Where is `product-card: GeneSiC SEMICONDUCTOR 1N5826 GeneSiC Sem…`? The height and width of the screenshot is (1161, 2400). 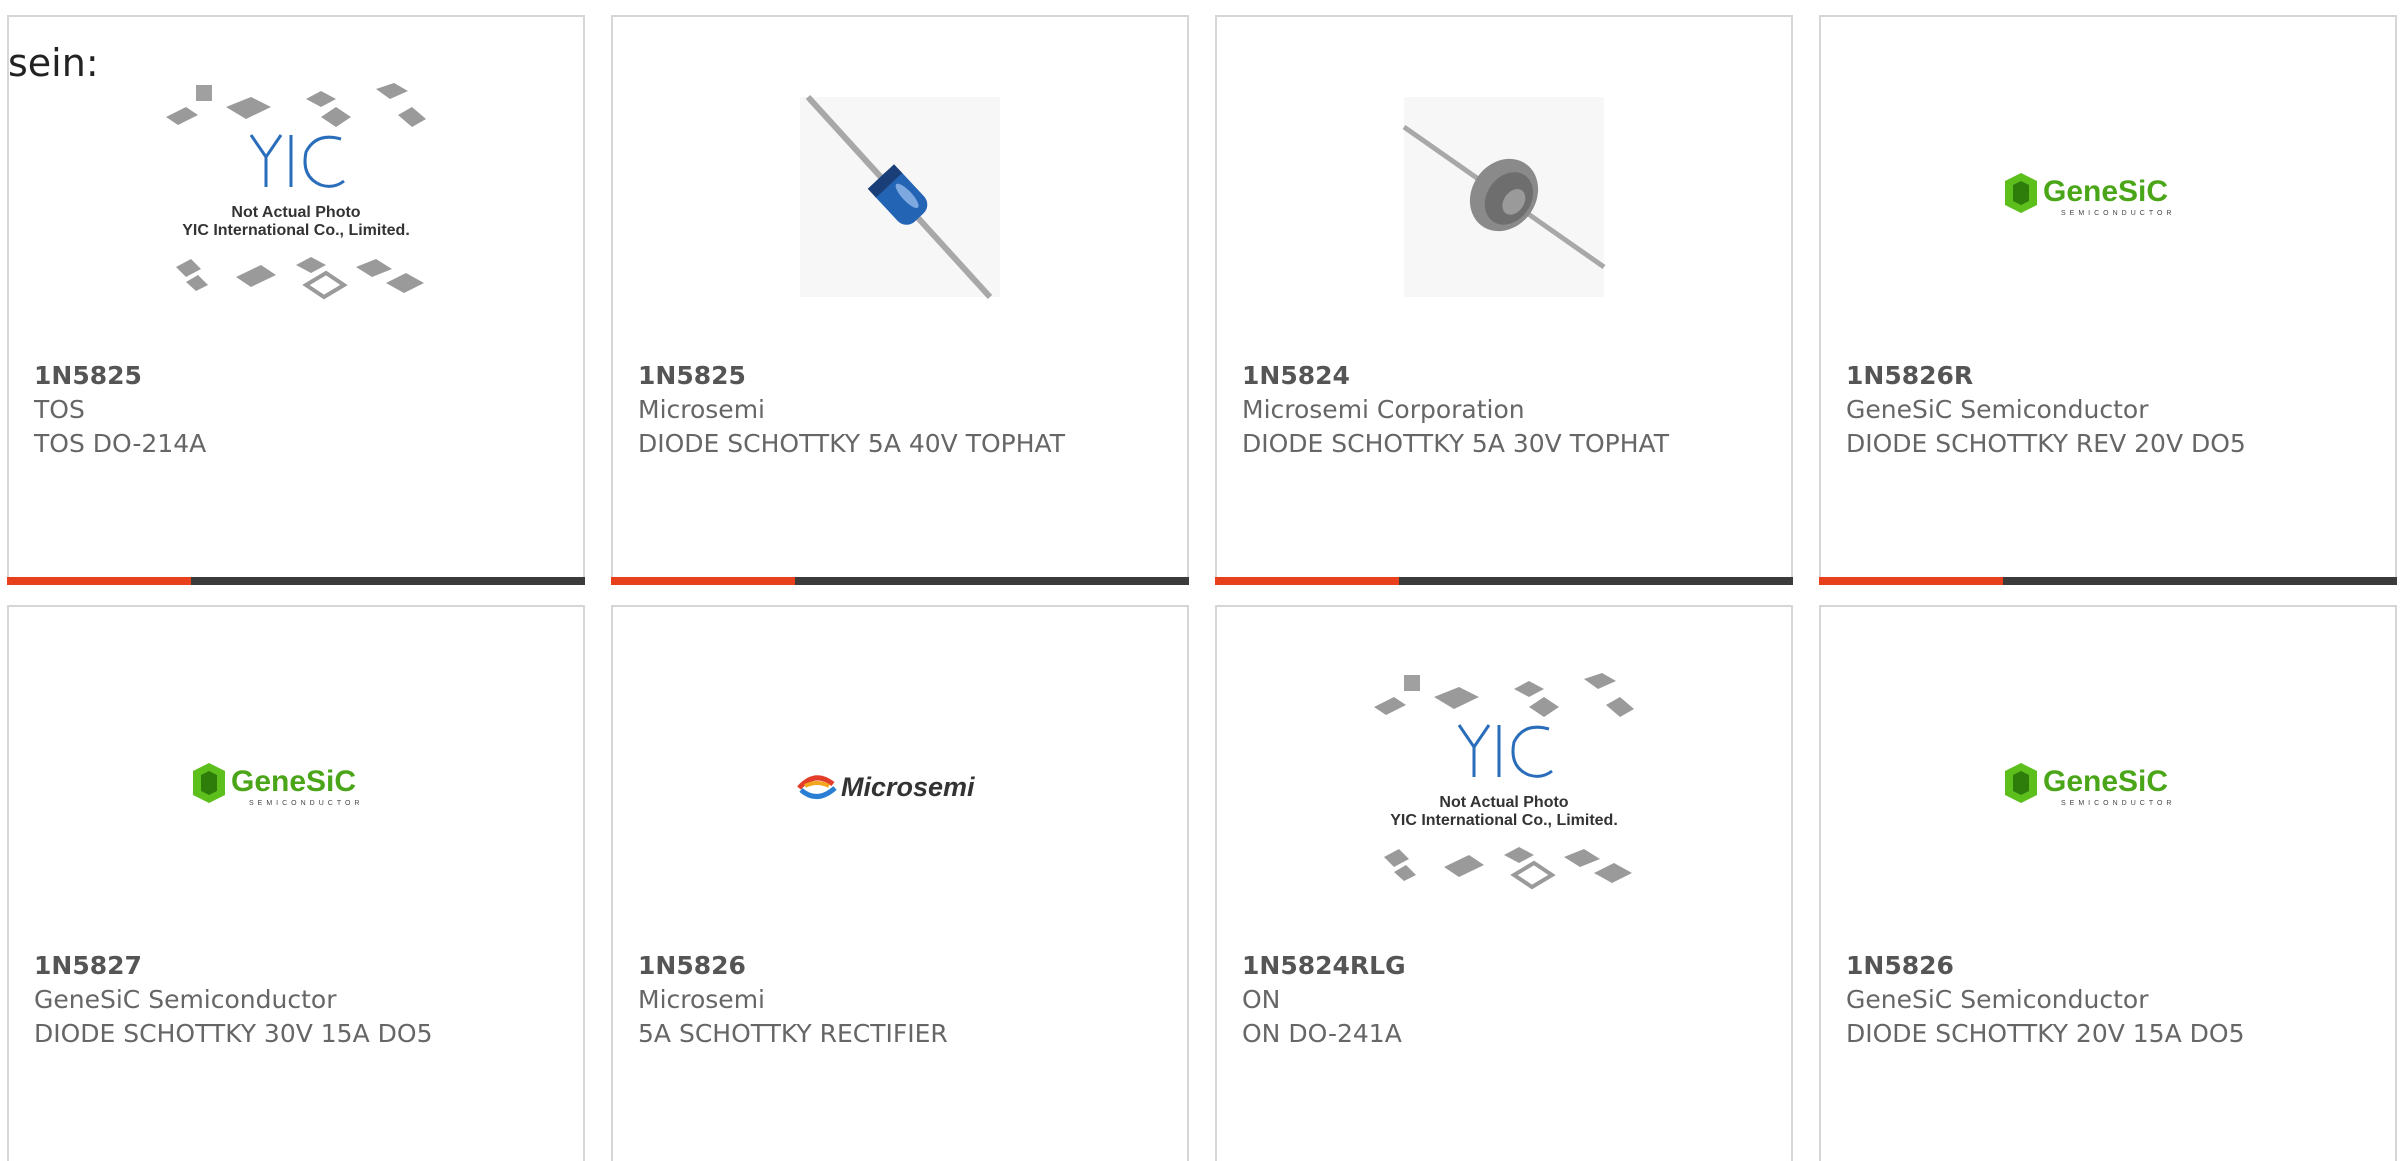
product-card: GeneSiC SEMICONDUCTOR 1N5826 GeneSiC Sem… is located at coordinates (2108, 883).